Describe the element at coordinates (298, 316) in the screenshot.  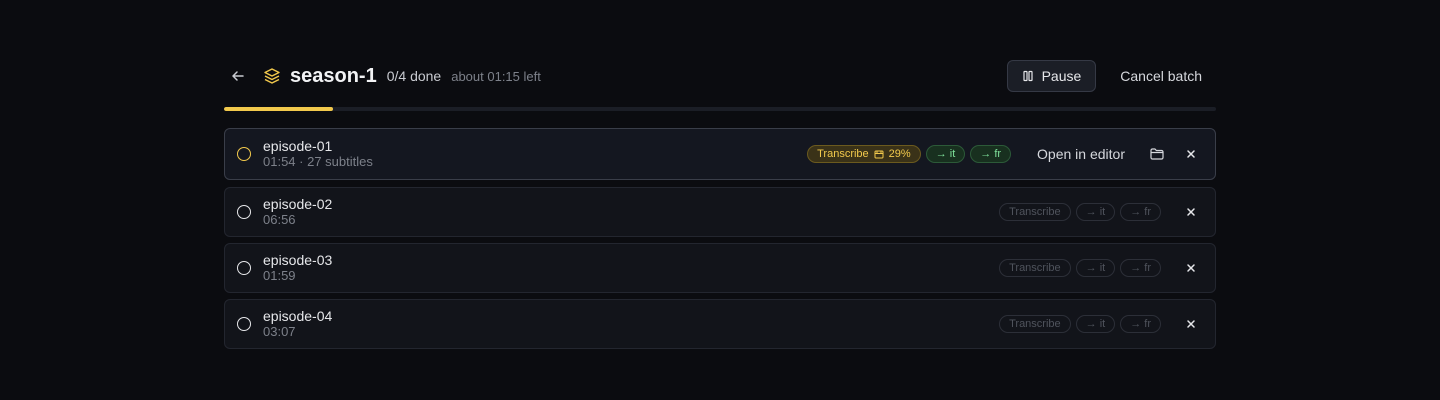
I see `episode-name: episode-04` at that location.